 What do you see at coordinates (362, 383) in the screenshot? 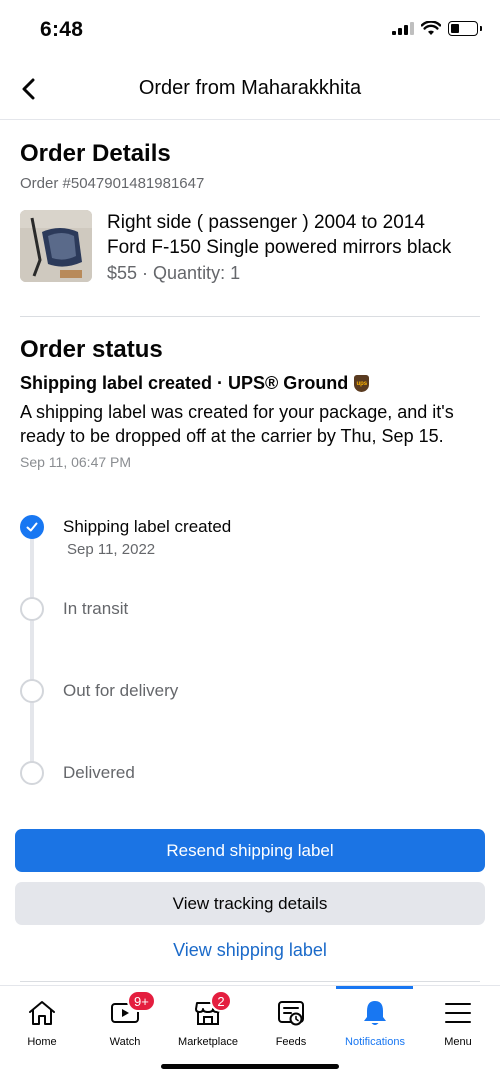
I see `ups-logo-icon: ups` at bounding box center [362, 383].